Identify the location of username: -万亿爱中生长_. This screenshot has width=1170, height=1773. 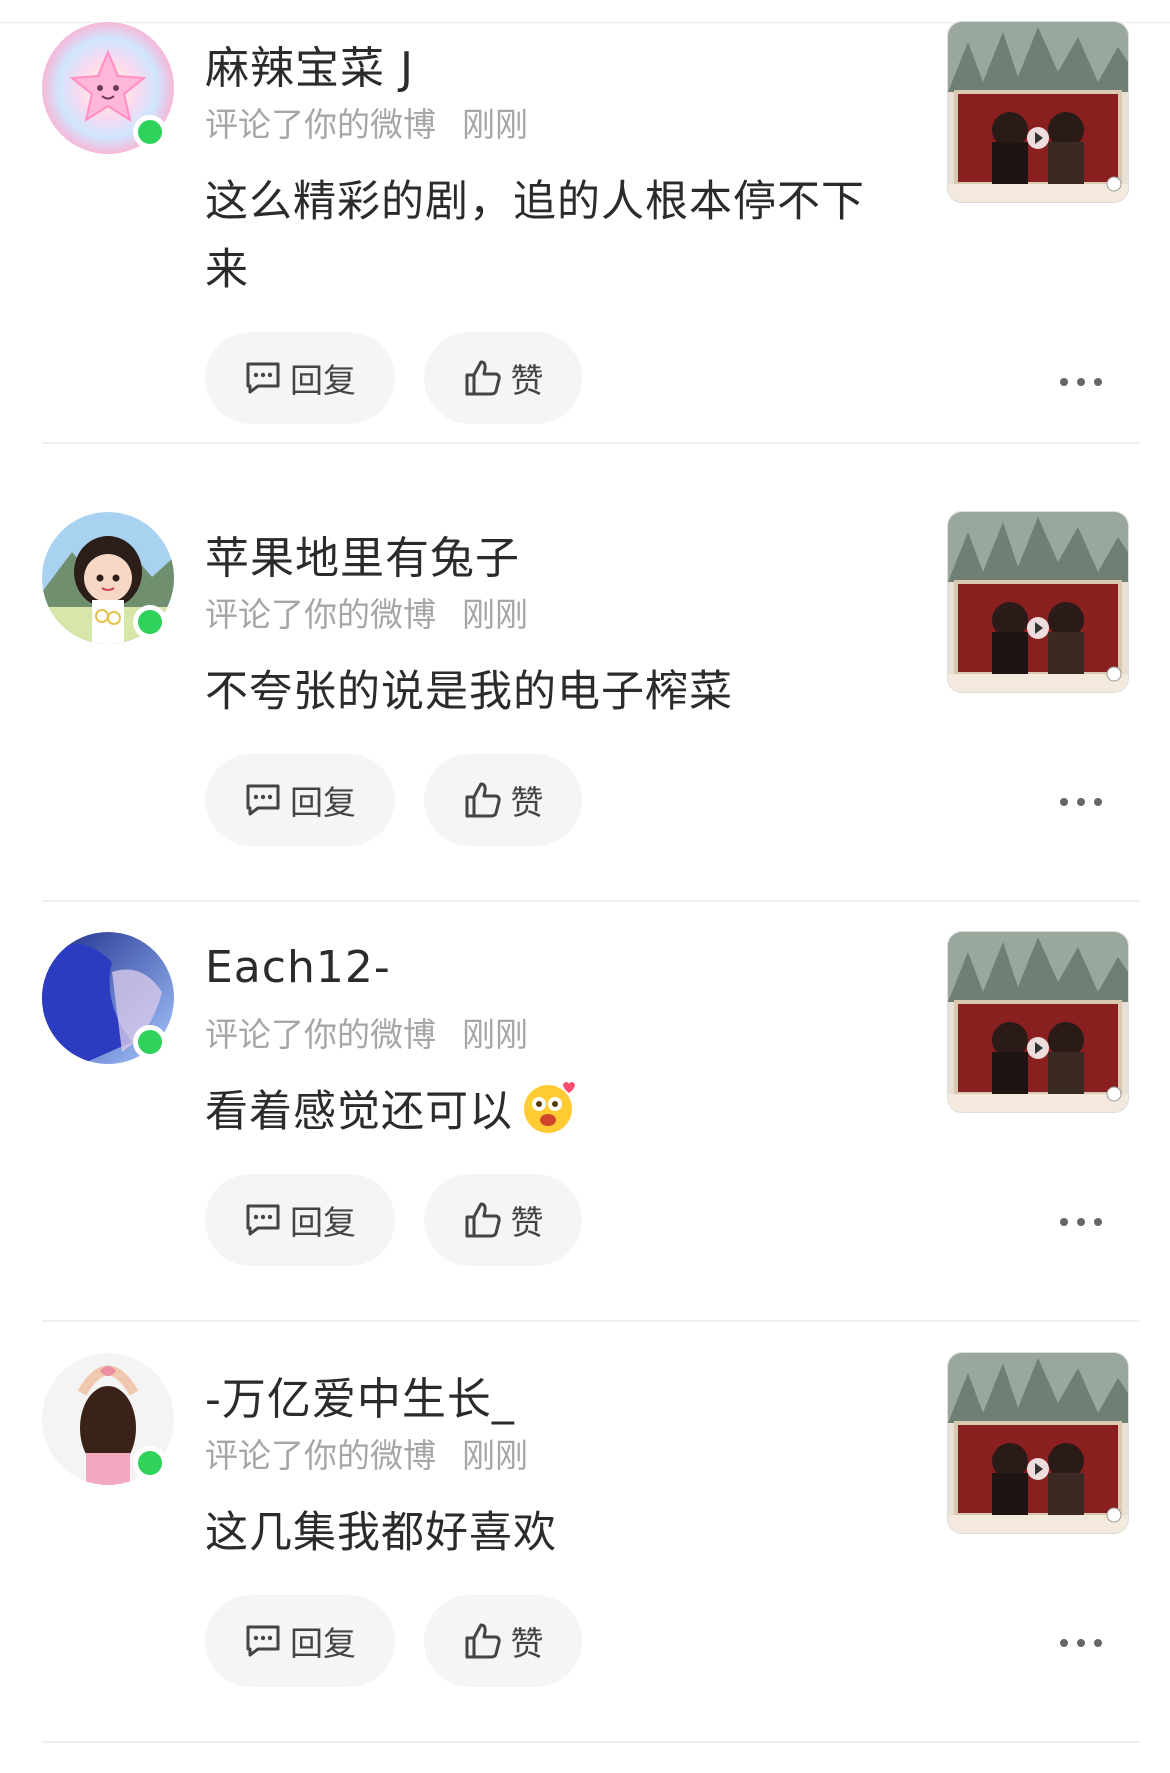
(360, 1395).